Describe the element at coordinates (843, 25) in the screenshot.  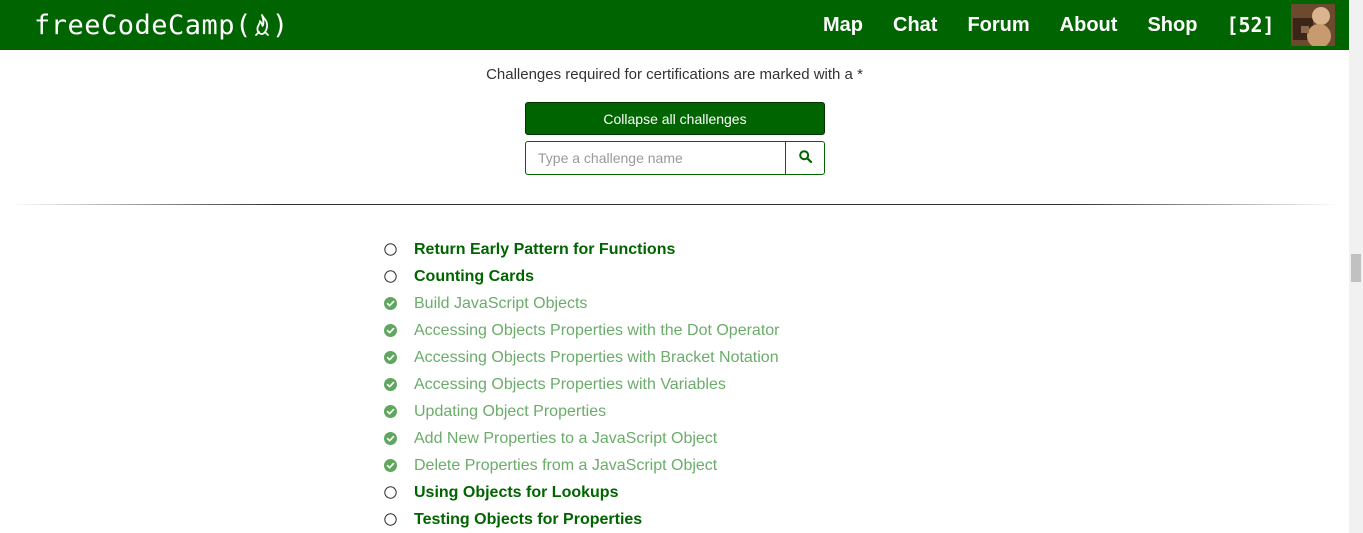
I see `nav-link-map: Map` at that location.